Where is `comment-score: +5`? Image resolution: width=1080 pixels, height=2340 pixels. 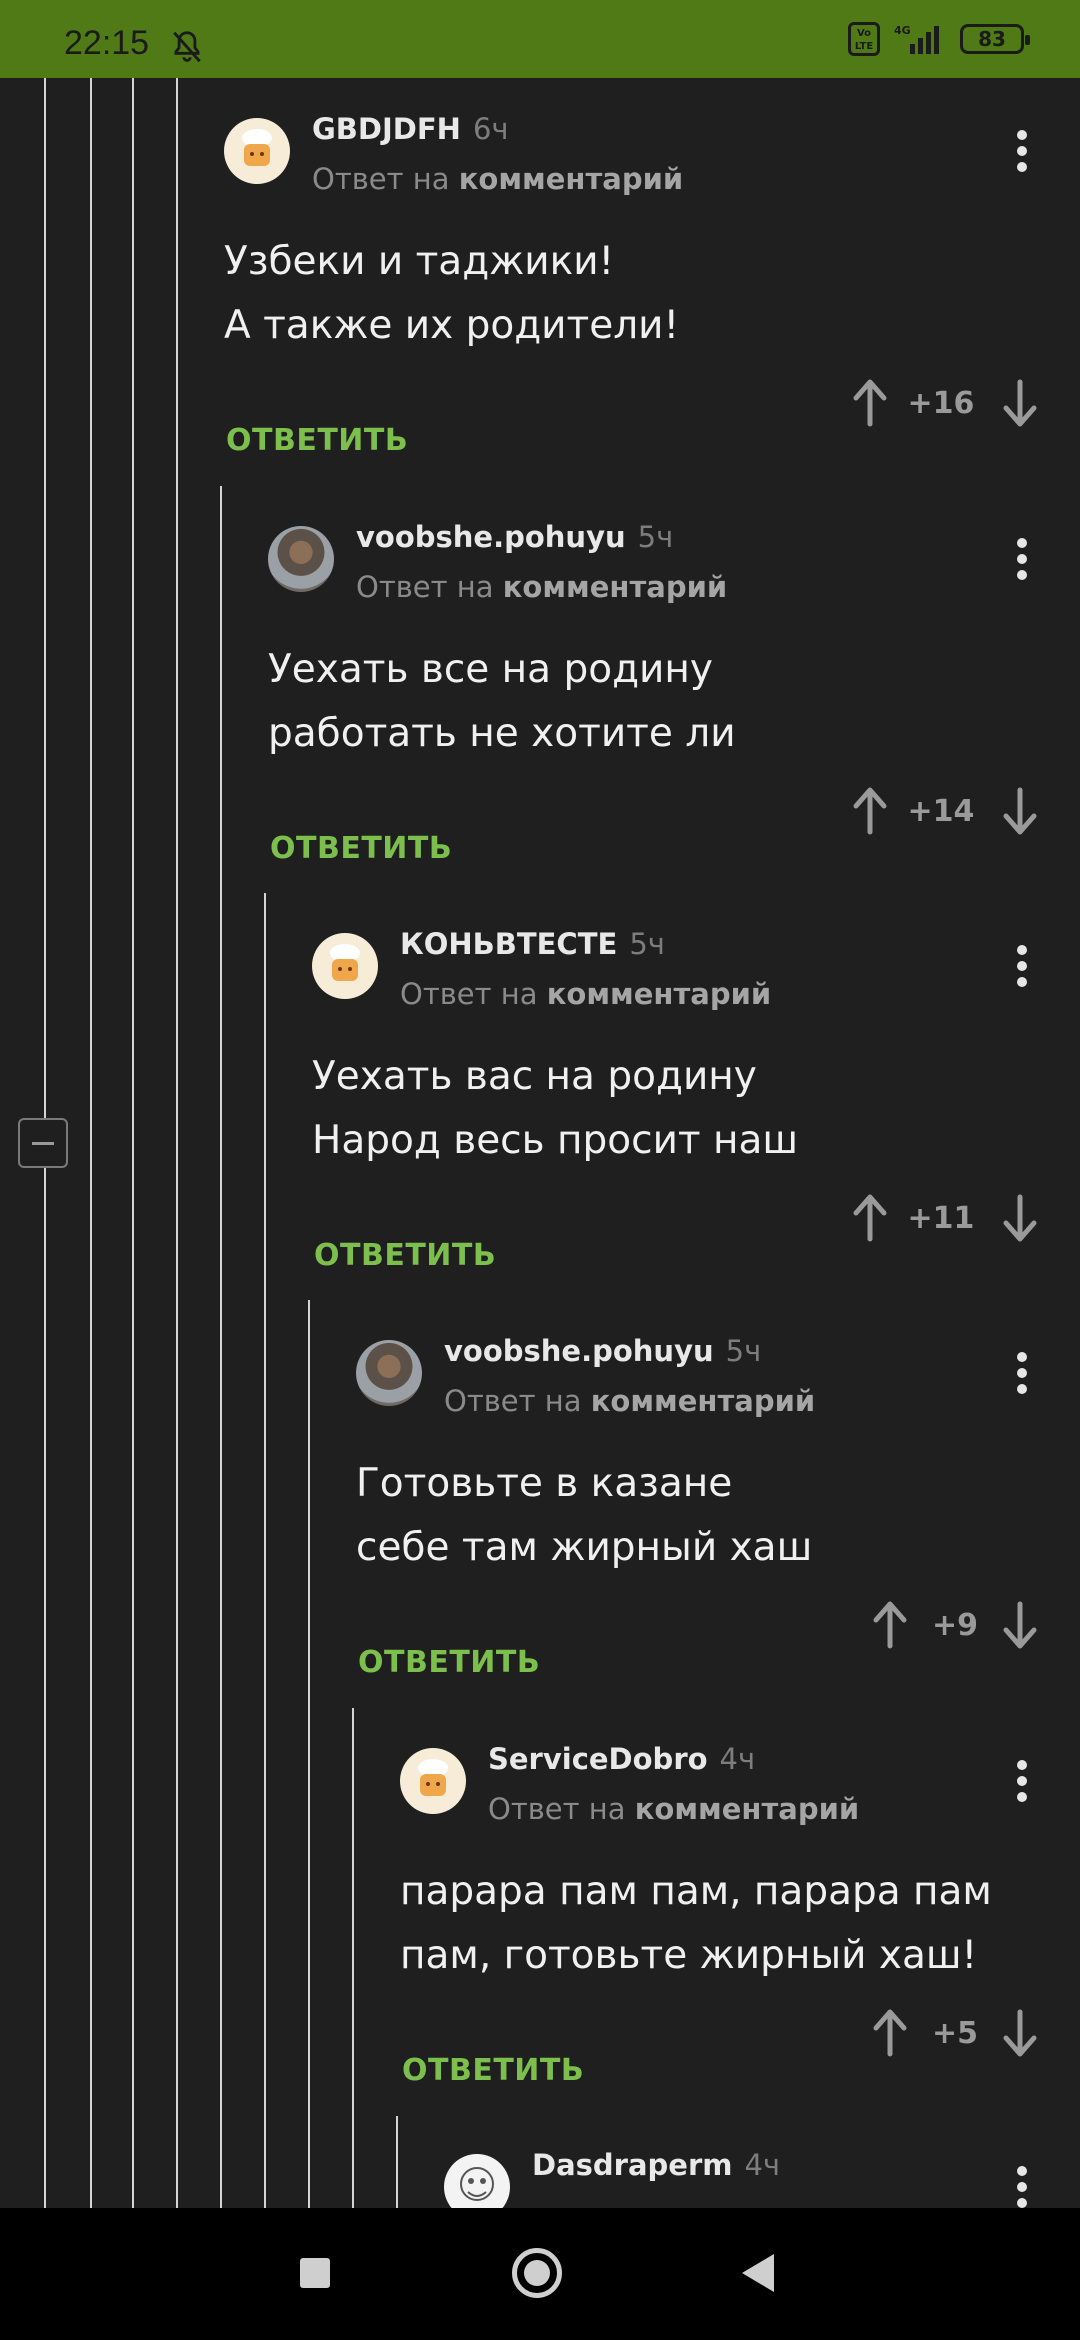 comment-score: +5 is located at coordinates (954, 2033).